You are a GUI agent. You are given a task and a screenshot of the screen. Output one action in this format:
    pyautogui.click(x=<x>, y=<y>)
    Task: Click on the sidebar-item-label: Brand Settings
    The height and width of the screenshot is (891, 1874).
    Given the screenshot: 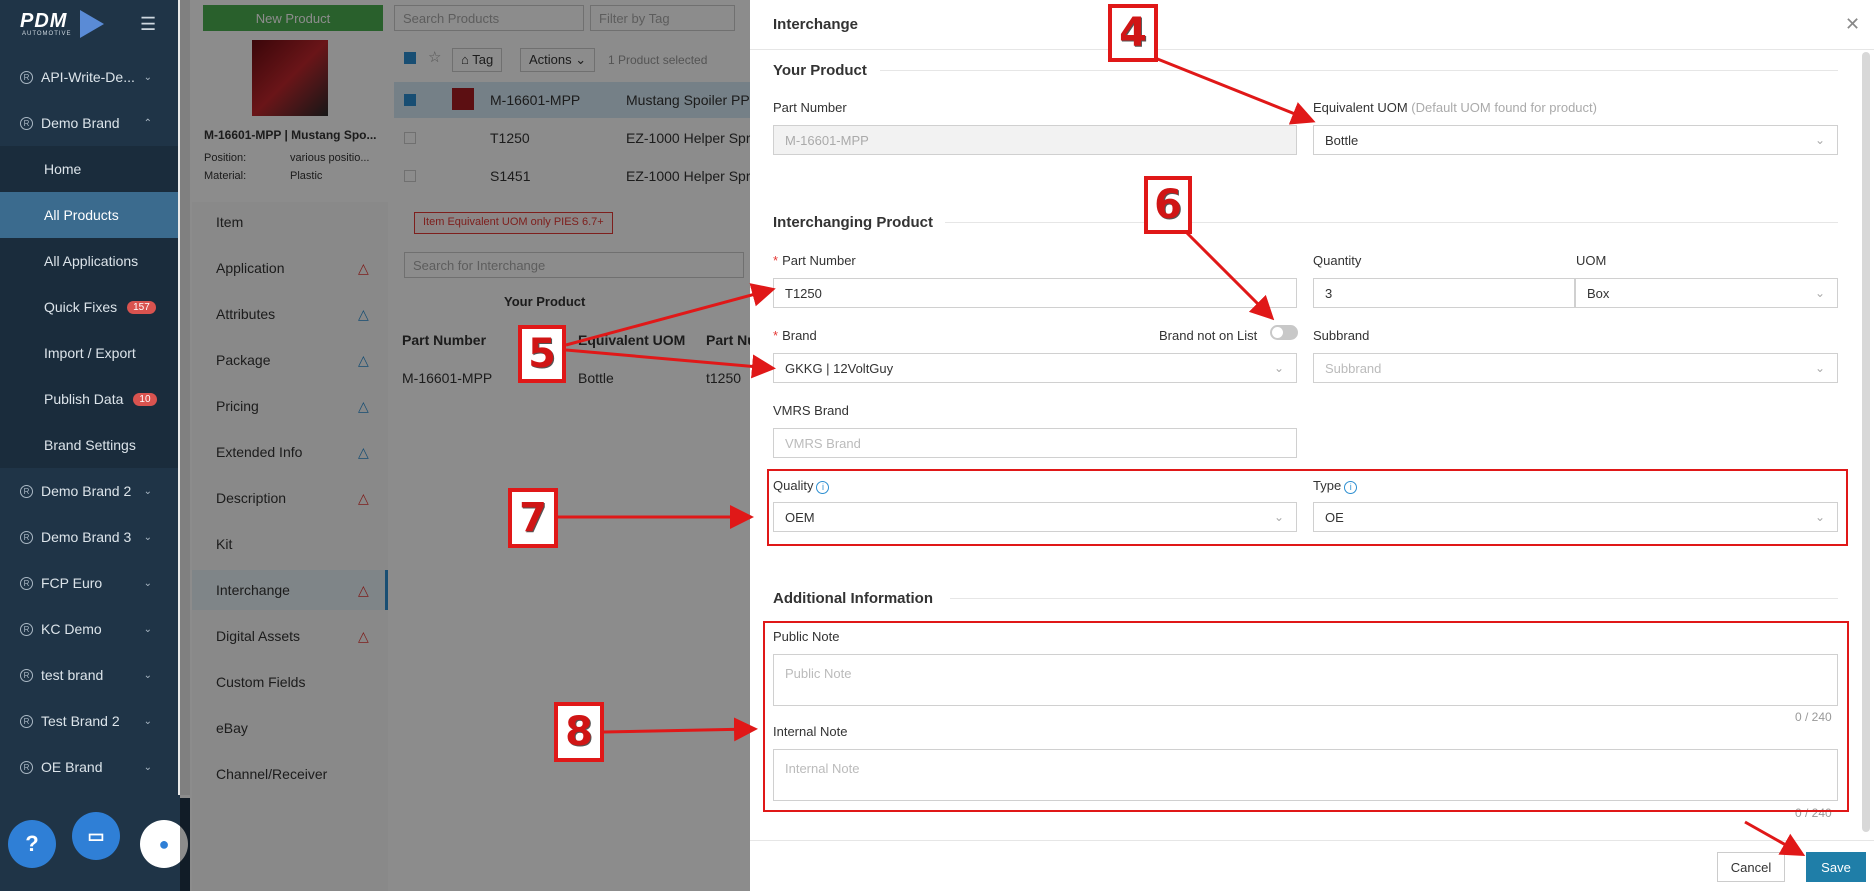 What is the action you would take?
    pyautogui.click(x=90, y=445)
    